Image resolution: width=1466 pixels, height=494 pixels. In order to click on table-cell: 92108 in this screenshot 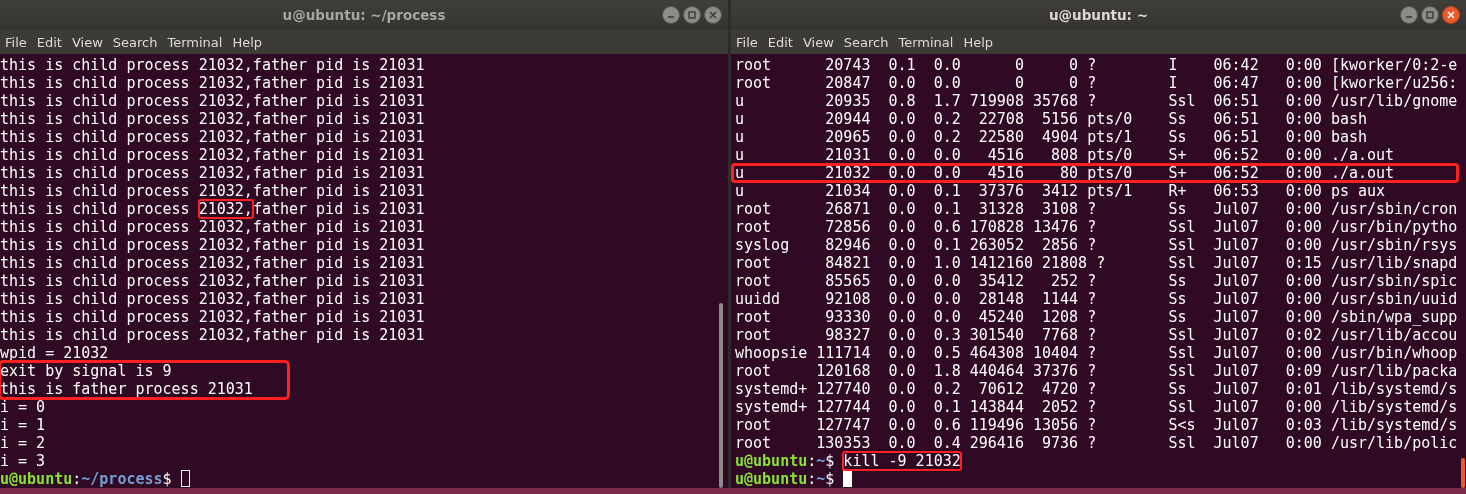, I will do `click(848, 299)`.